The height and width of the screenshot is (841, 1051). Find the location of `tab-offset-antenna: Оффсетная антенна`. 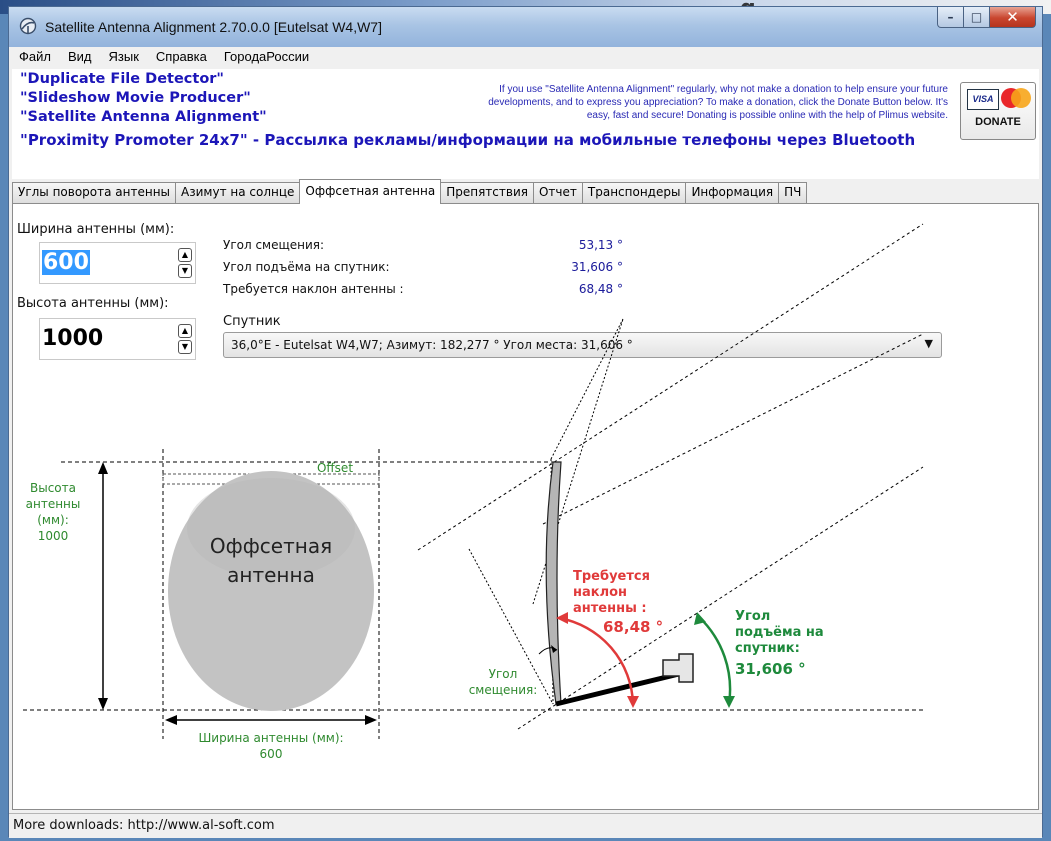

tab-offset-antenna: Оффсетная антенна is located at coordinates (370, 191).